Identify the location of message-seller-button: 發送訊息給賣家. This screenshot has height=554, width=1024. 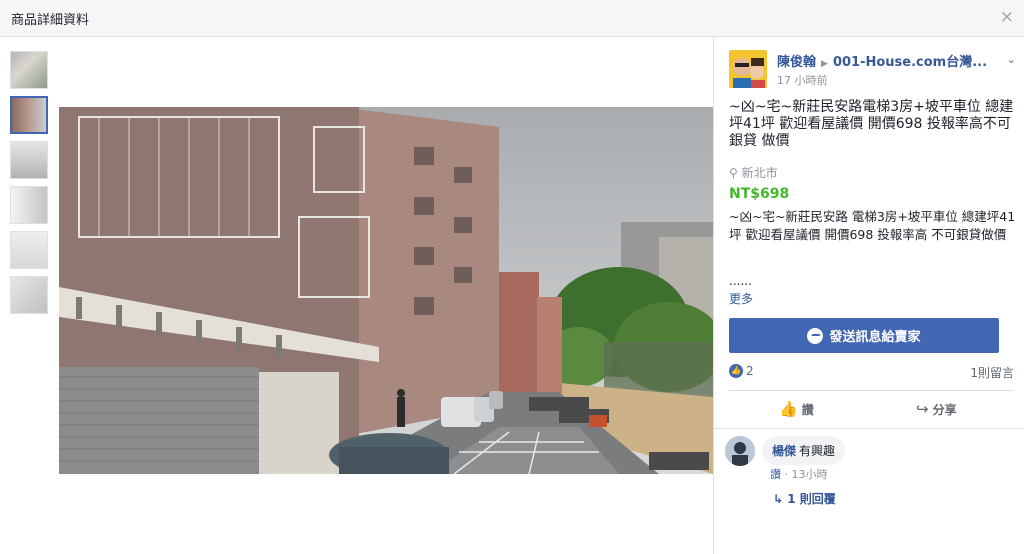
(864, 335).